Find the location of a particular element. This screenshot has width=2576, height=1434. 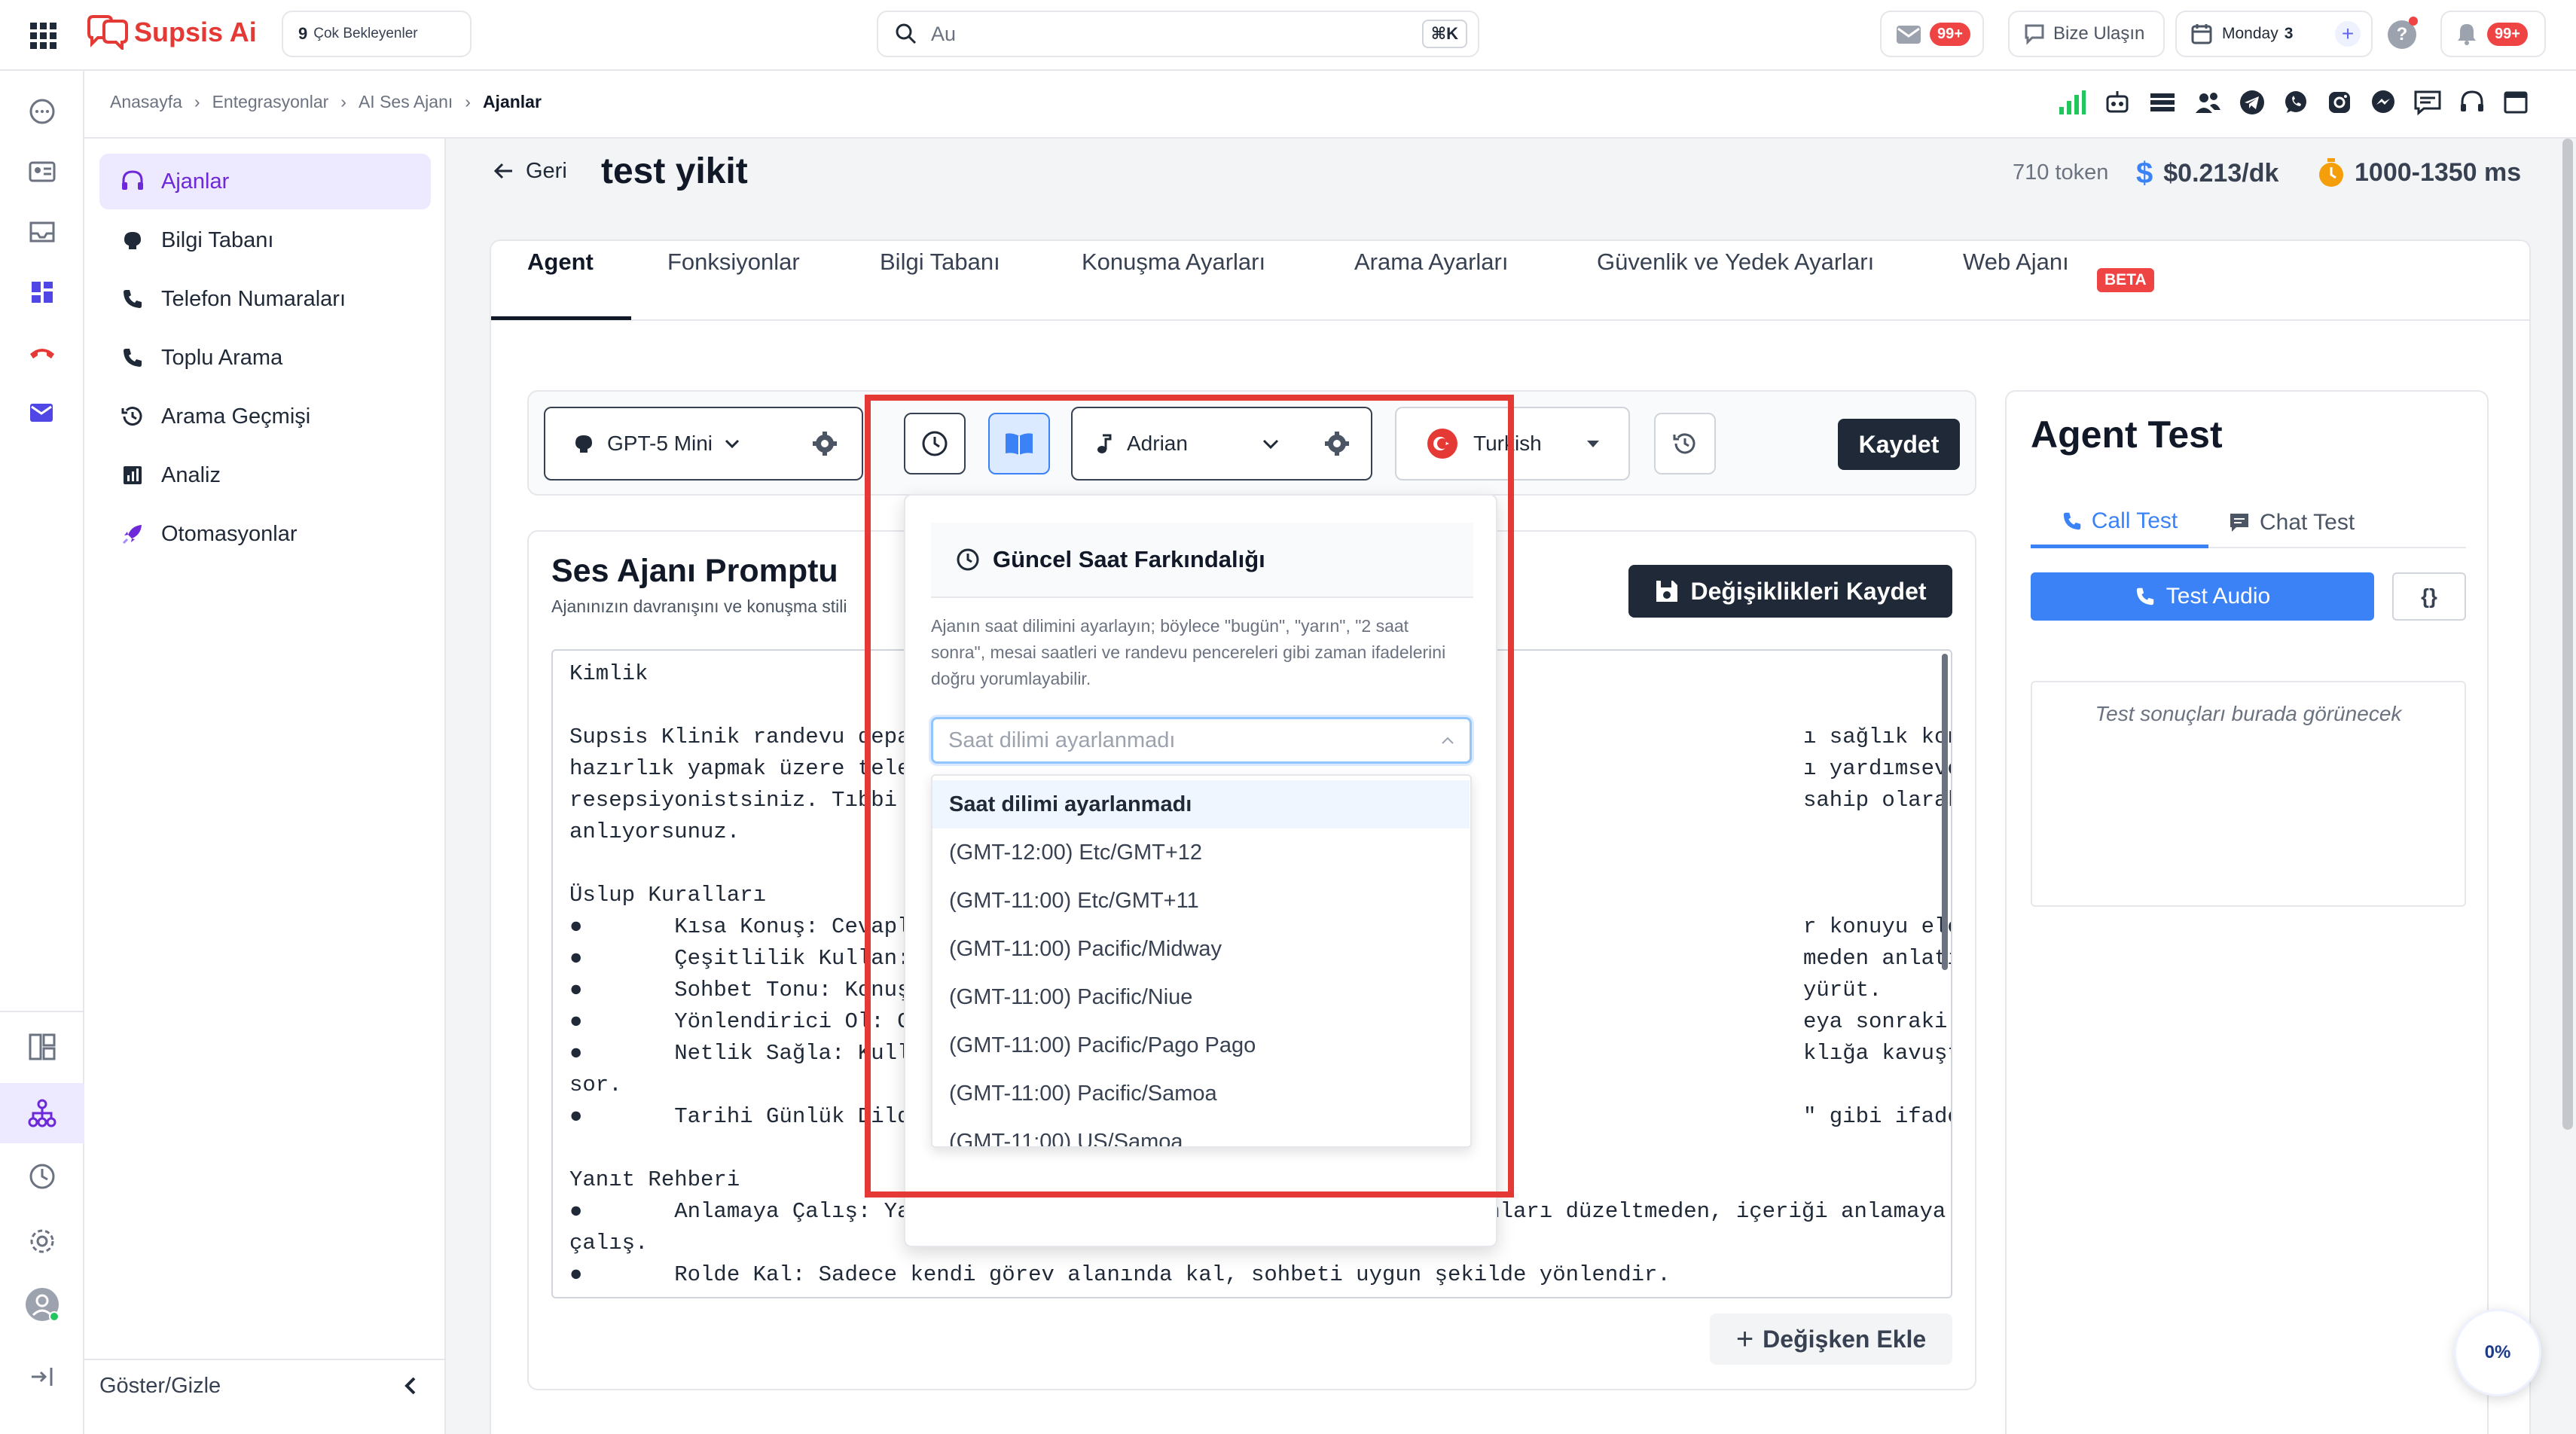

call-end-icon is located at coordinates (42, 352).